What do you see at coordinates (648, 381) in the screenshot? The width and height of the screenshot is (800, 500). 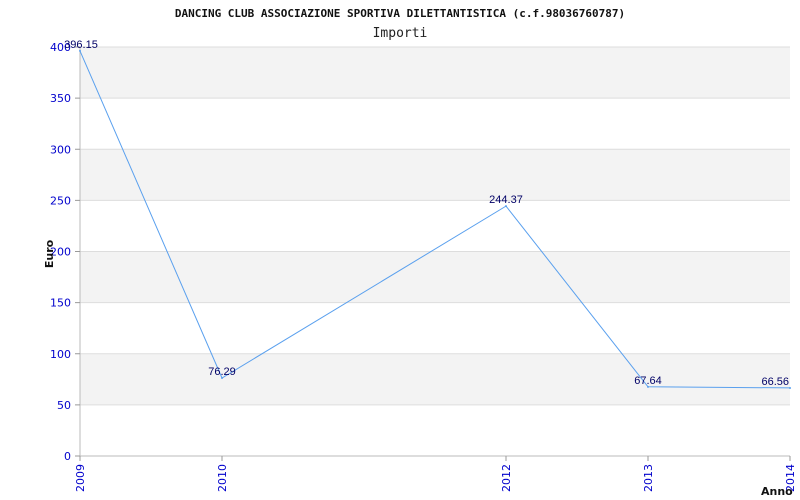 I see `data-label: 67.64` at bounding box center [648, 381].